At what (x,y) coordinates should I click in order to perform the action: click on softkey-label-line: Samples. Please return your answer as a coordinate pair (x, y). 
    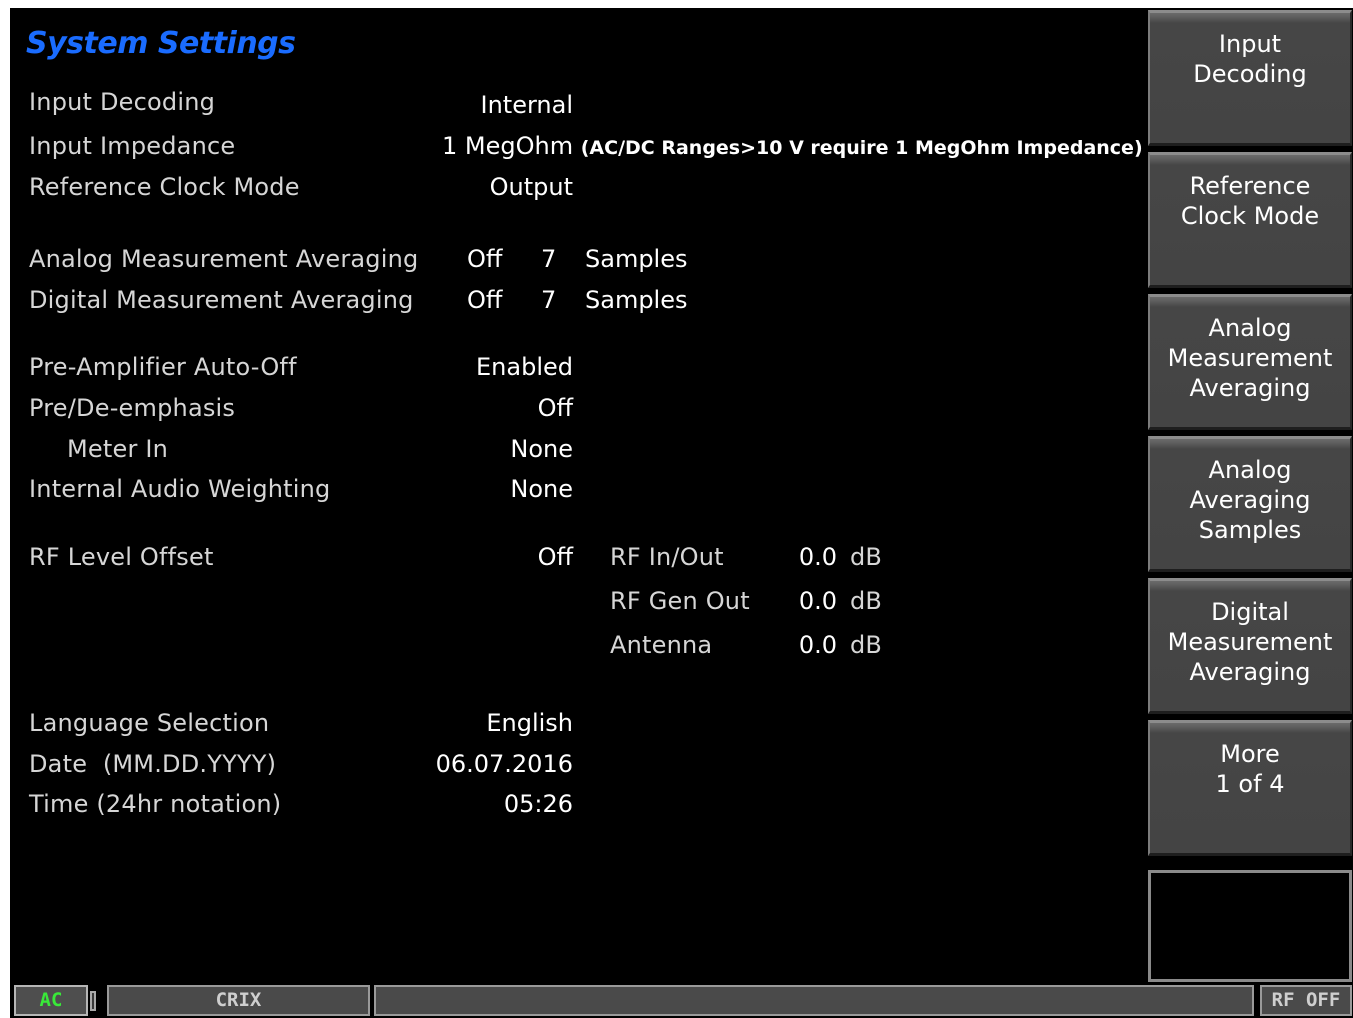
    Looking at the image, I should click on (1250, 530).